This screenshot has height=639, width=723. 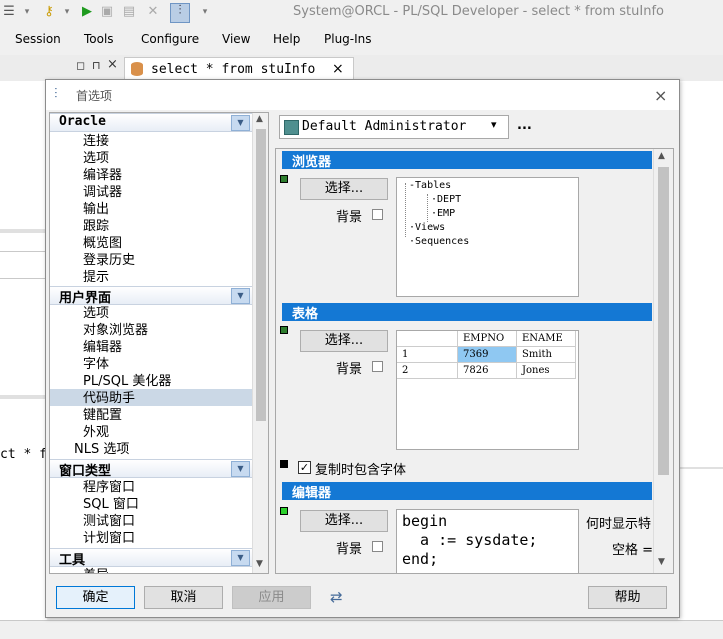 What do you see at coordinates (85, 298) in the screenshot?
I see `section-label: 用户界面` at bounding box center [85, 298].